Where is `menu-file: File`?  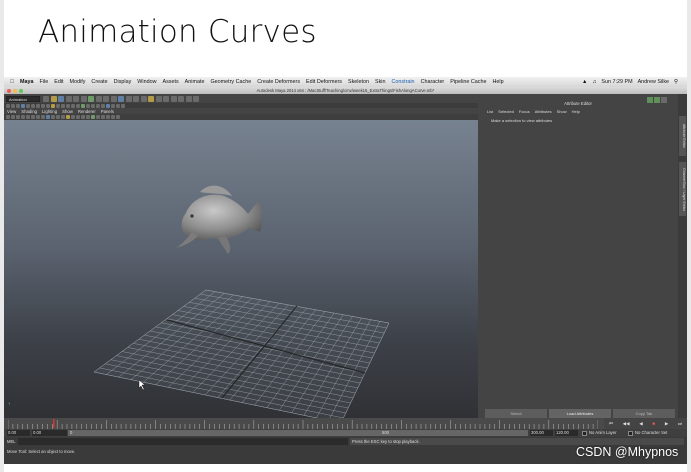
menu-file: File is located at coordinates (44, 82).